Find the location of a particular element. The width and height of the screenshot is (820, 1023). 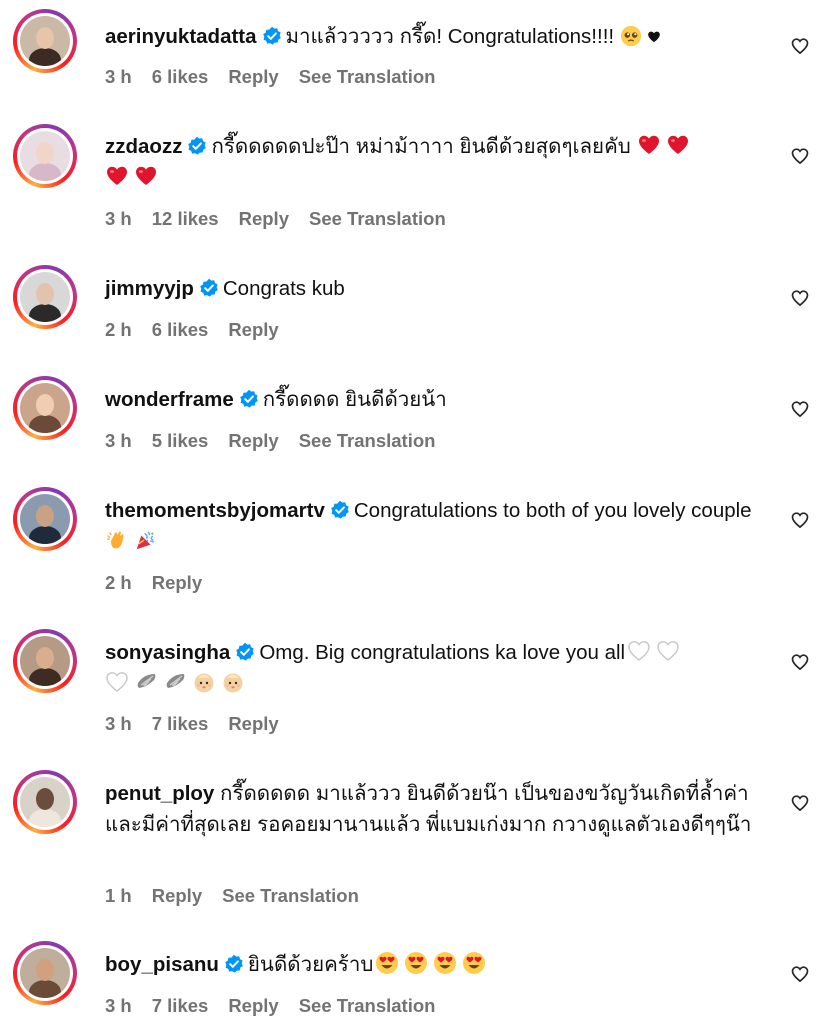

comment-time: 1 h is located at coordinates (118, 895).